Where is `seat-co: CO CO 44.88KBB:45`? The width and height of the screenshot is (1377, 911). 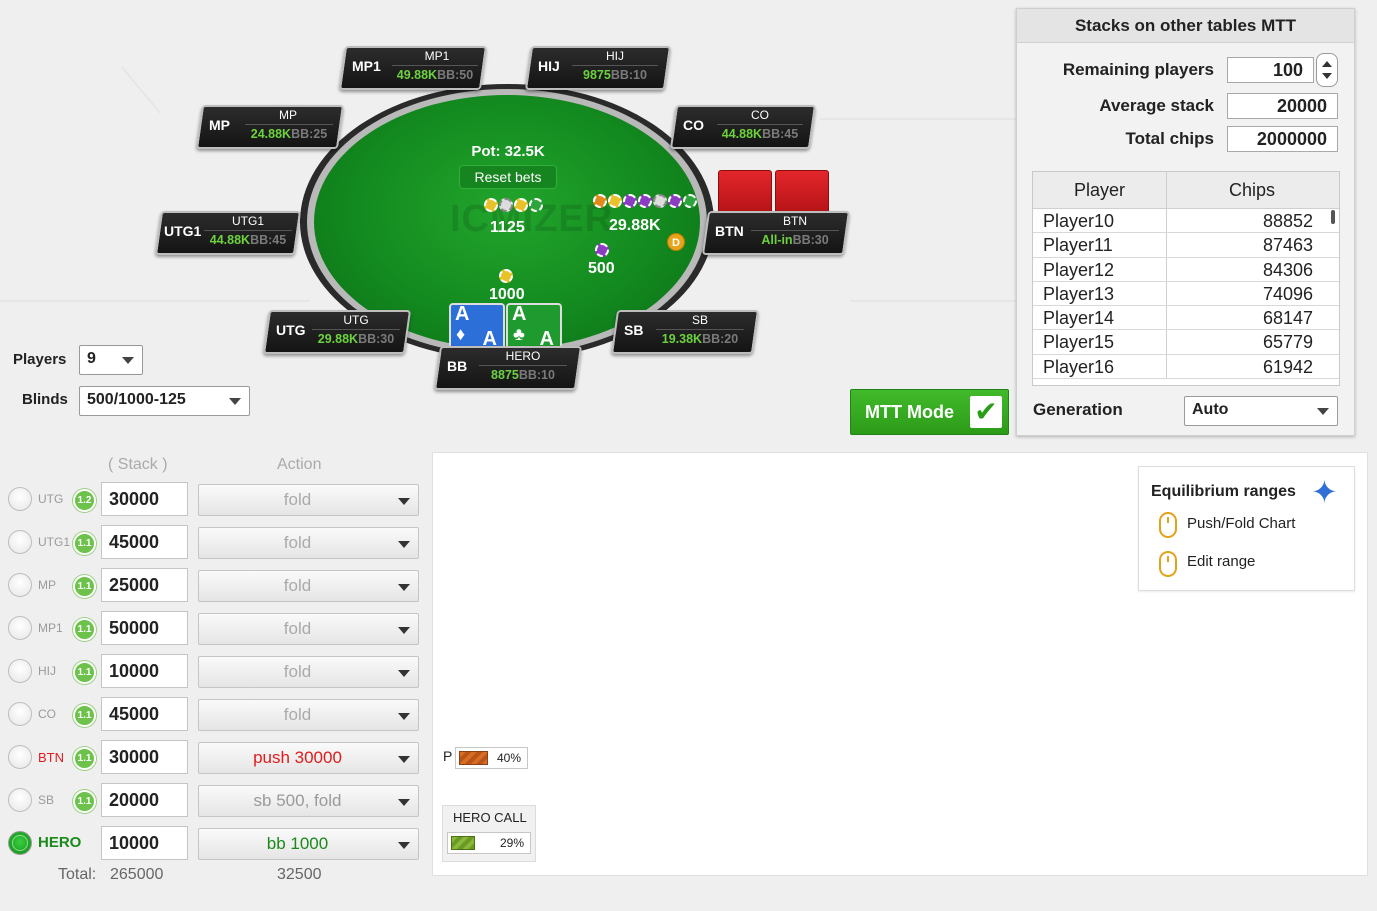
seat-co: CO CO 44.88KBB:45 is located at coordinates (743, 127).